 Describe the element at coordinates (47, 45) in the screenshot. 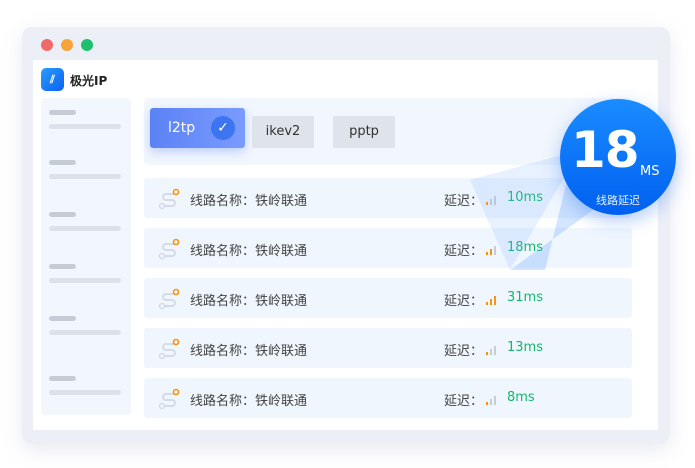

I see `close-window-button` at that location.